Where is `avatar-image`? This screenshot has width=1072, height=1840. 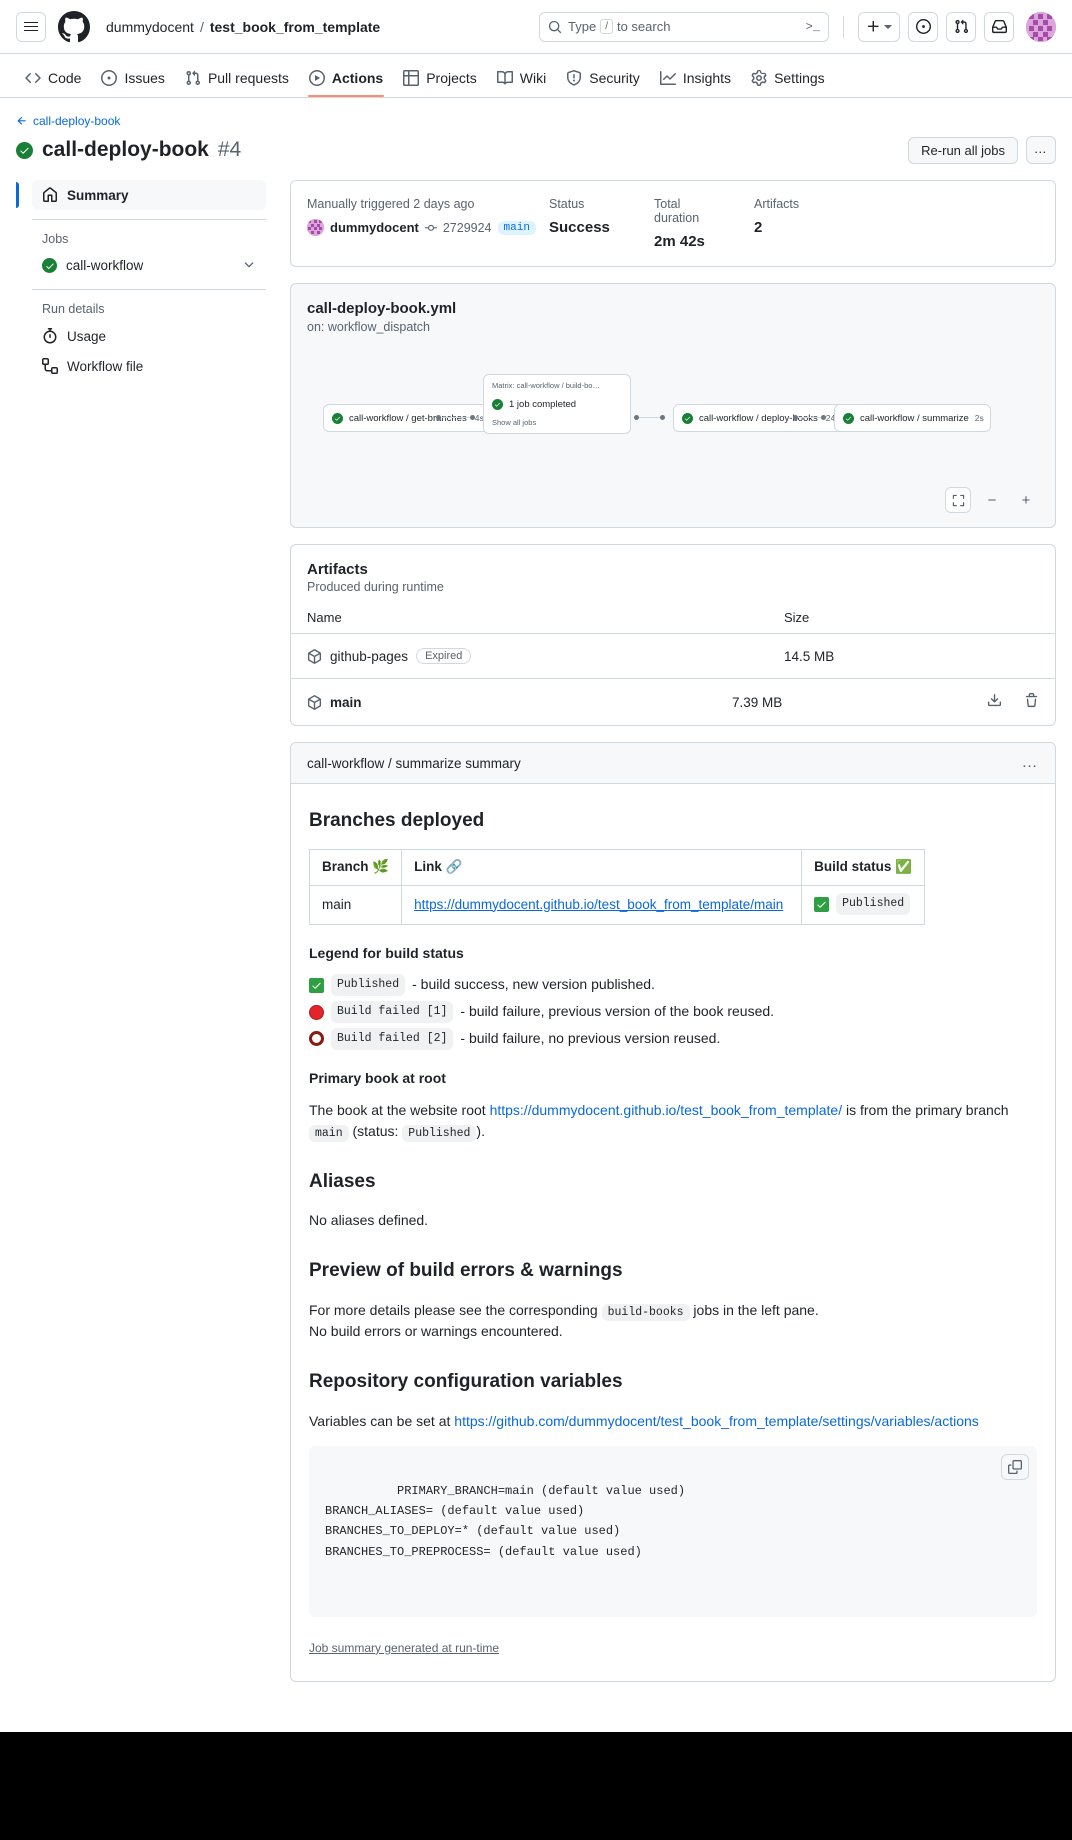
avatar-image is located at coordinates (1041, 26).